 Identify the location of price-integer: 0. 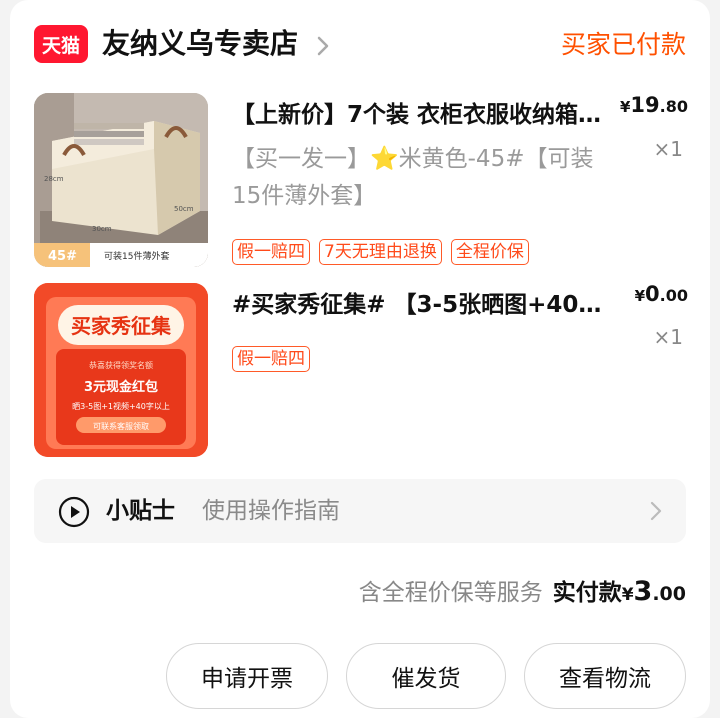
(652, 294).